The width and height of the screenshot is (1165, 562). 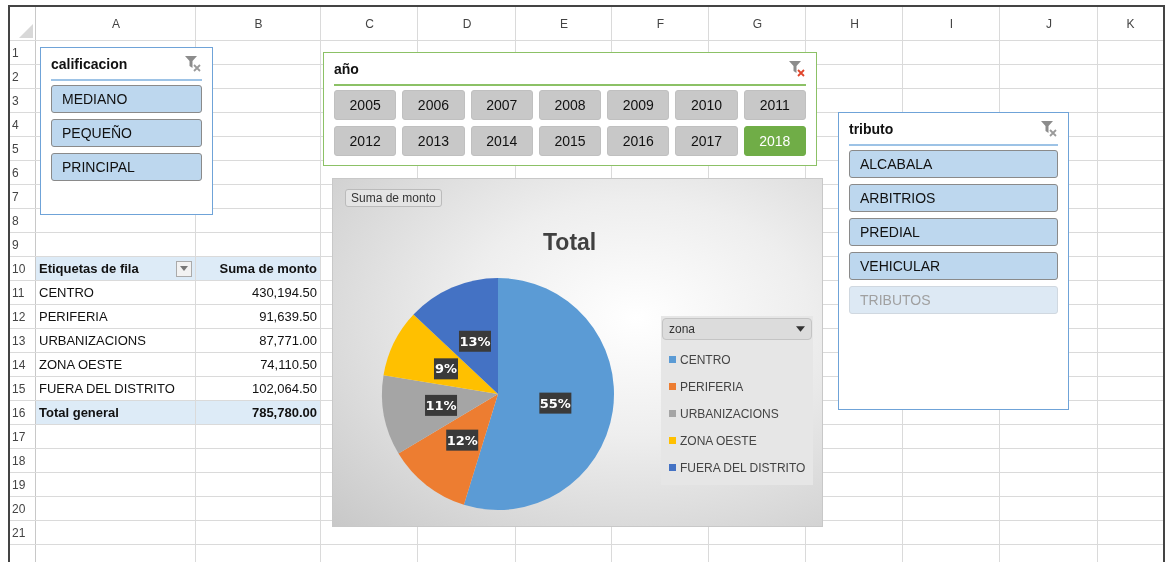 I want to click on slicer-title: año, so click(x=346, y=69).